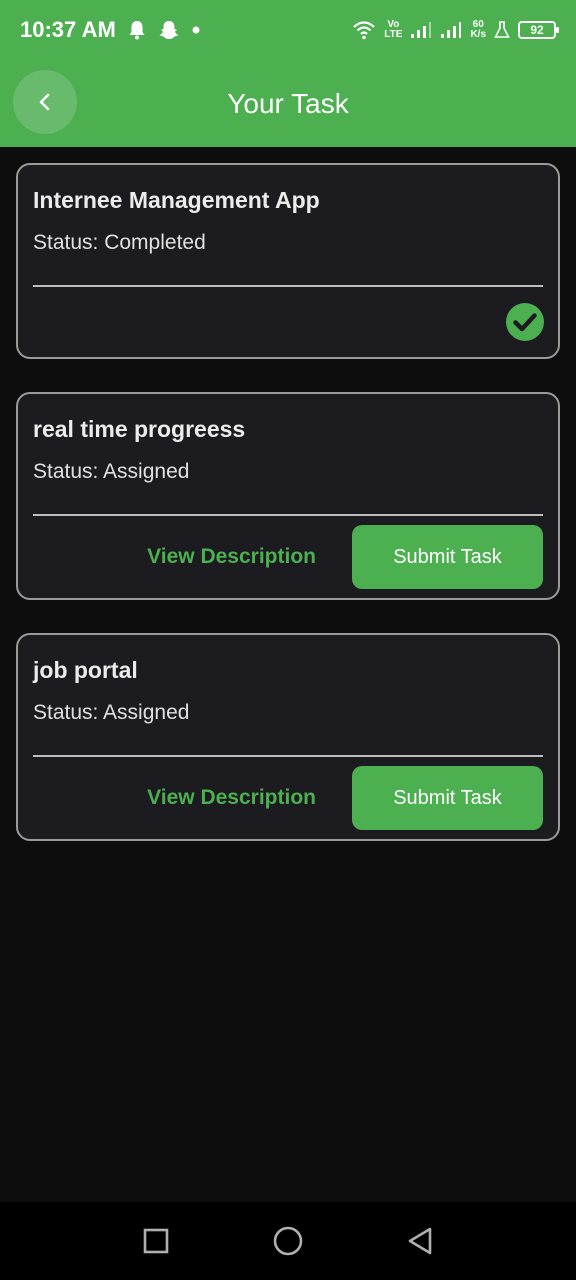 The image size is (576, 1280). I want to click on battery-indicator: 92, so click(538, 30).